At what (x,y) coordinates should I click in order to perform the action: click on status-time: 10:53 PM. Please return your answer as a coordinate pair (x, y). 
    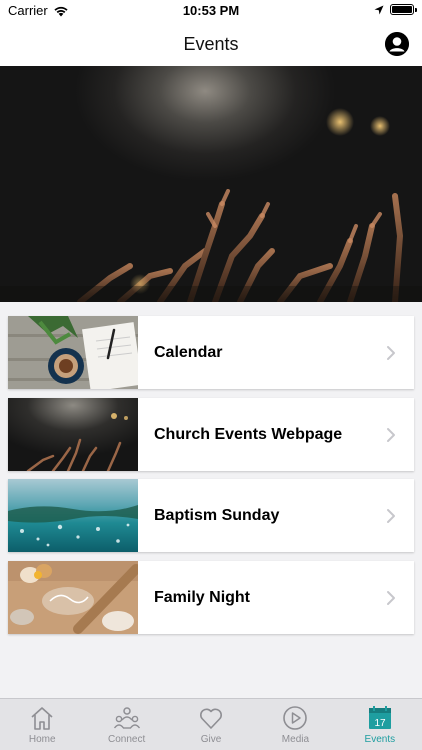
    Looking at the image, I should click on (211, 10).